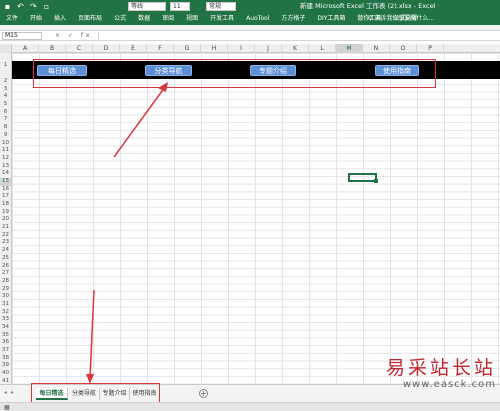  Describe the element at coordinates (11, 392) in the screenshot. I see `sheet-scroll-arrows: ◂▸` at that location.